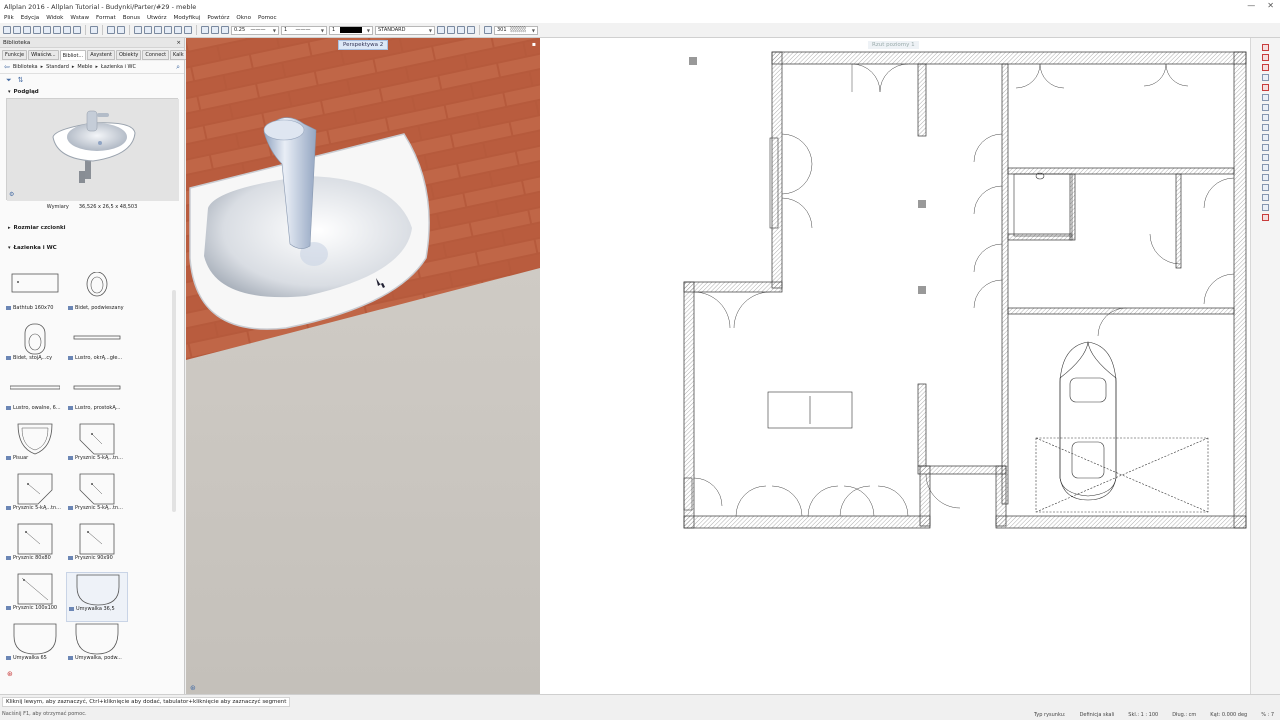 The height and width of the screenshot is (720, 1280). What do you see at coordinates (57, 30) in the screenshot?
I see `copy-icon` at bounding box center [57, 30].